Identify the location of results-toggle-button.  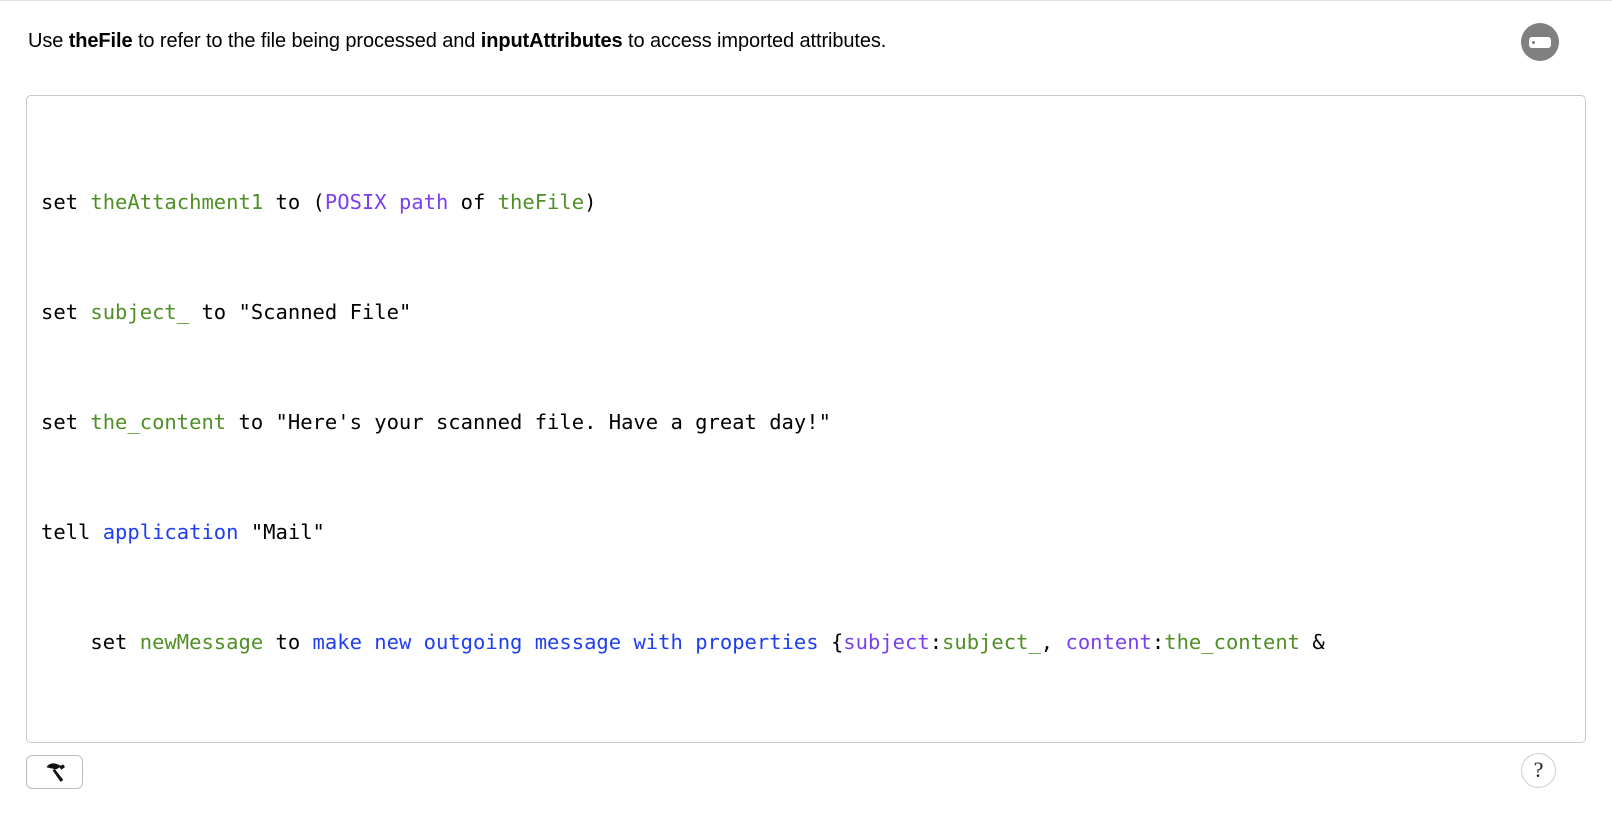
(1540, 42).